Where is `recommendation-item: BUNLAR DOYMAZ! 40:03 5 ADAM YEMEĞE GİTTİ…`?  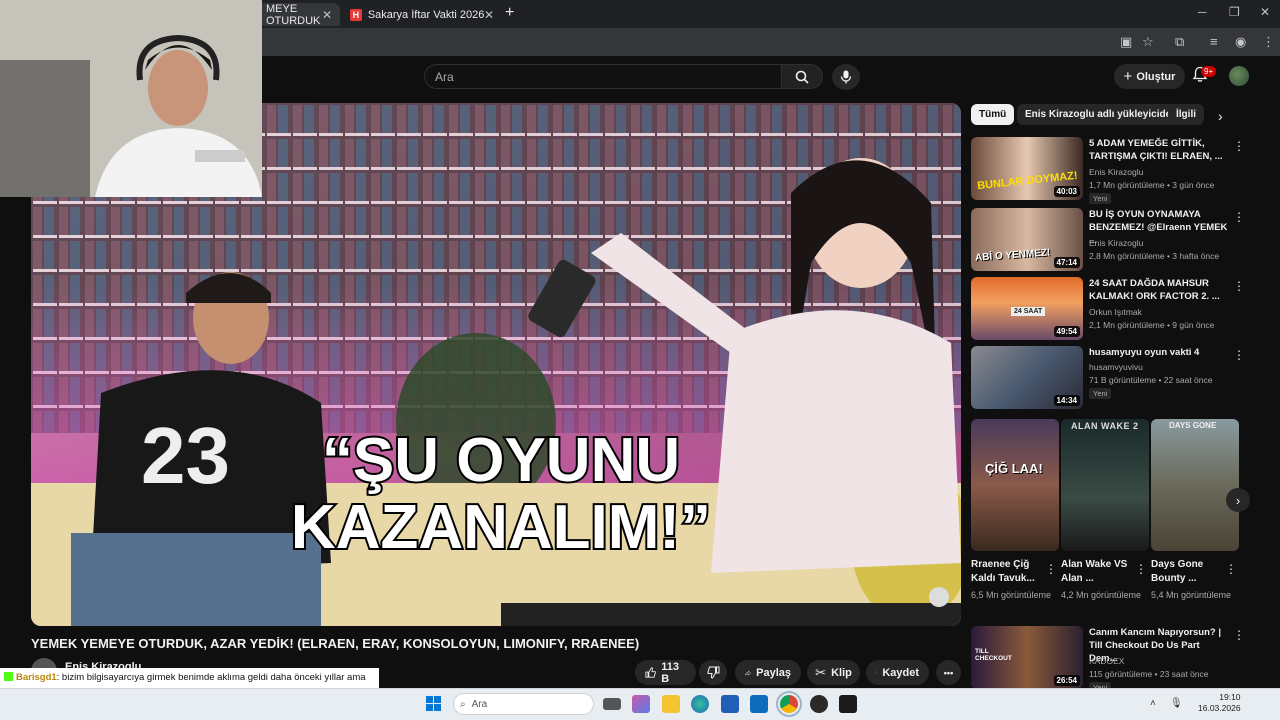 recommendation-item: BUNLAR DOYMAZ! 40:03 5 ADAM YEMEĞE GİTTİ… is located at coordinates (1111, 170).